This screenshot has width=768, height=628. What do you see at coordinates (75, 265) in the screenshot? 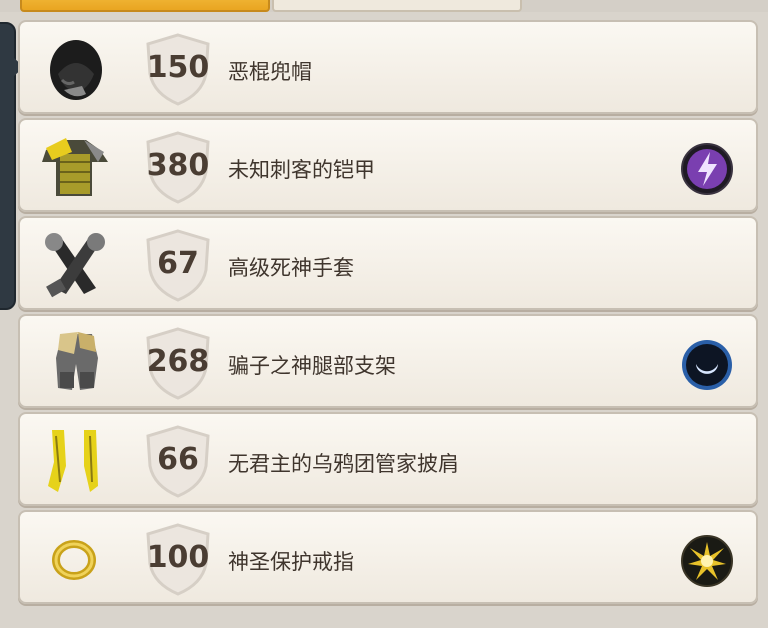
I see `gloves-icon` at bounding box center [75, 265].